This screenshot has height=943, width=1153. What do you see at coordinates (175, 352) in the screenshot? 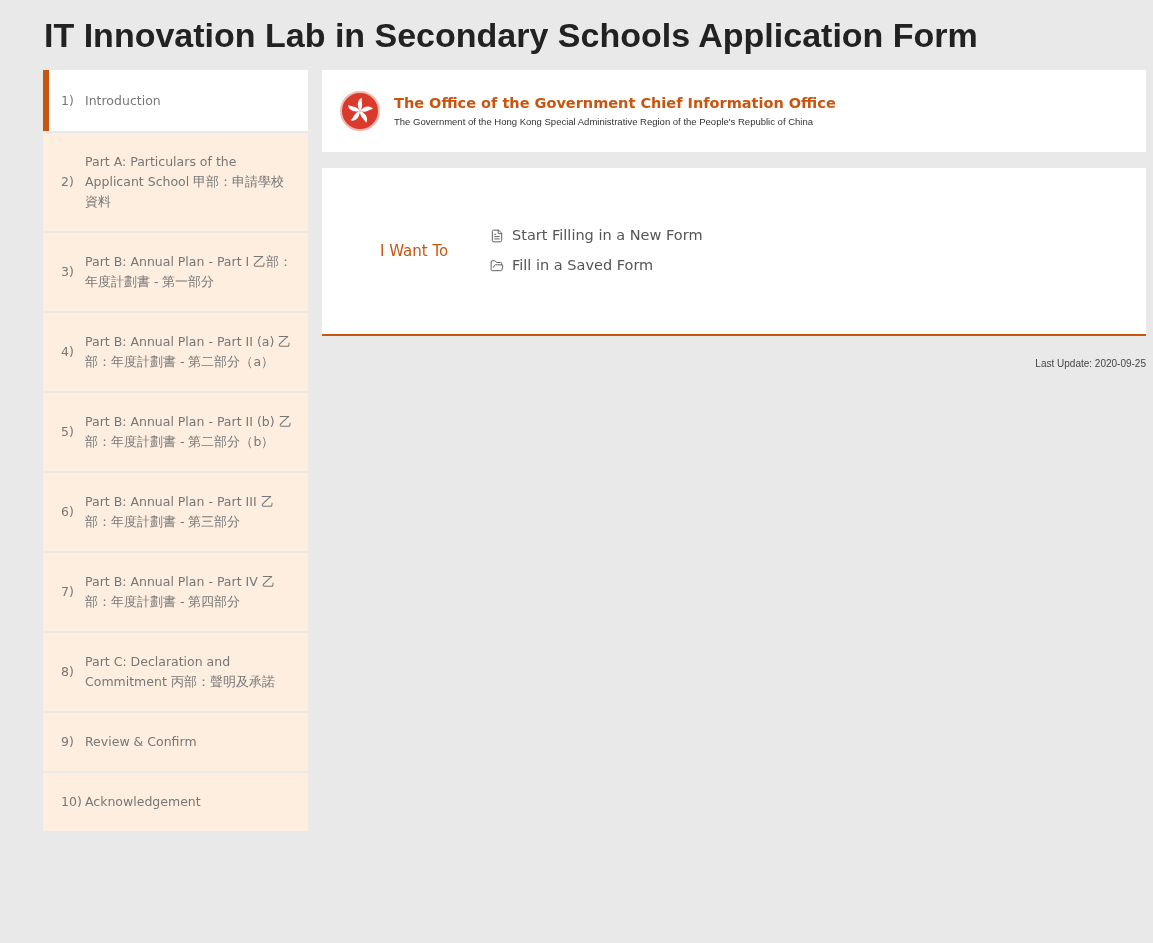
I see `sidebar-step-item: 4) Part B: Annual Plan - Part II (a) 乙部：年度計劃書 - 第二部分（a）` at bounding box center [175, 352].